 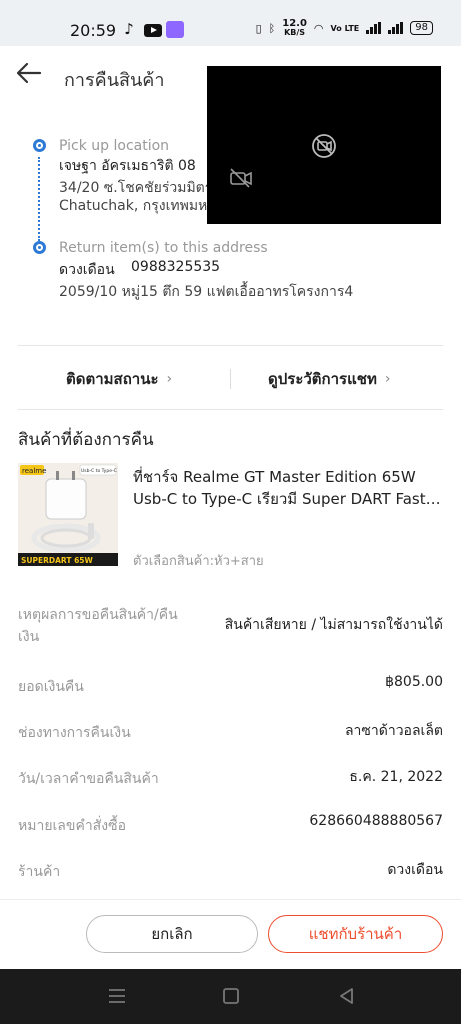 I want to click on video-off-icon, so click(x=324, y=146).